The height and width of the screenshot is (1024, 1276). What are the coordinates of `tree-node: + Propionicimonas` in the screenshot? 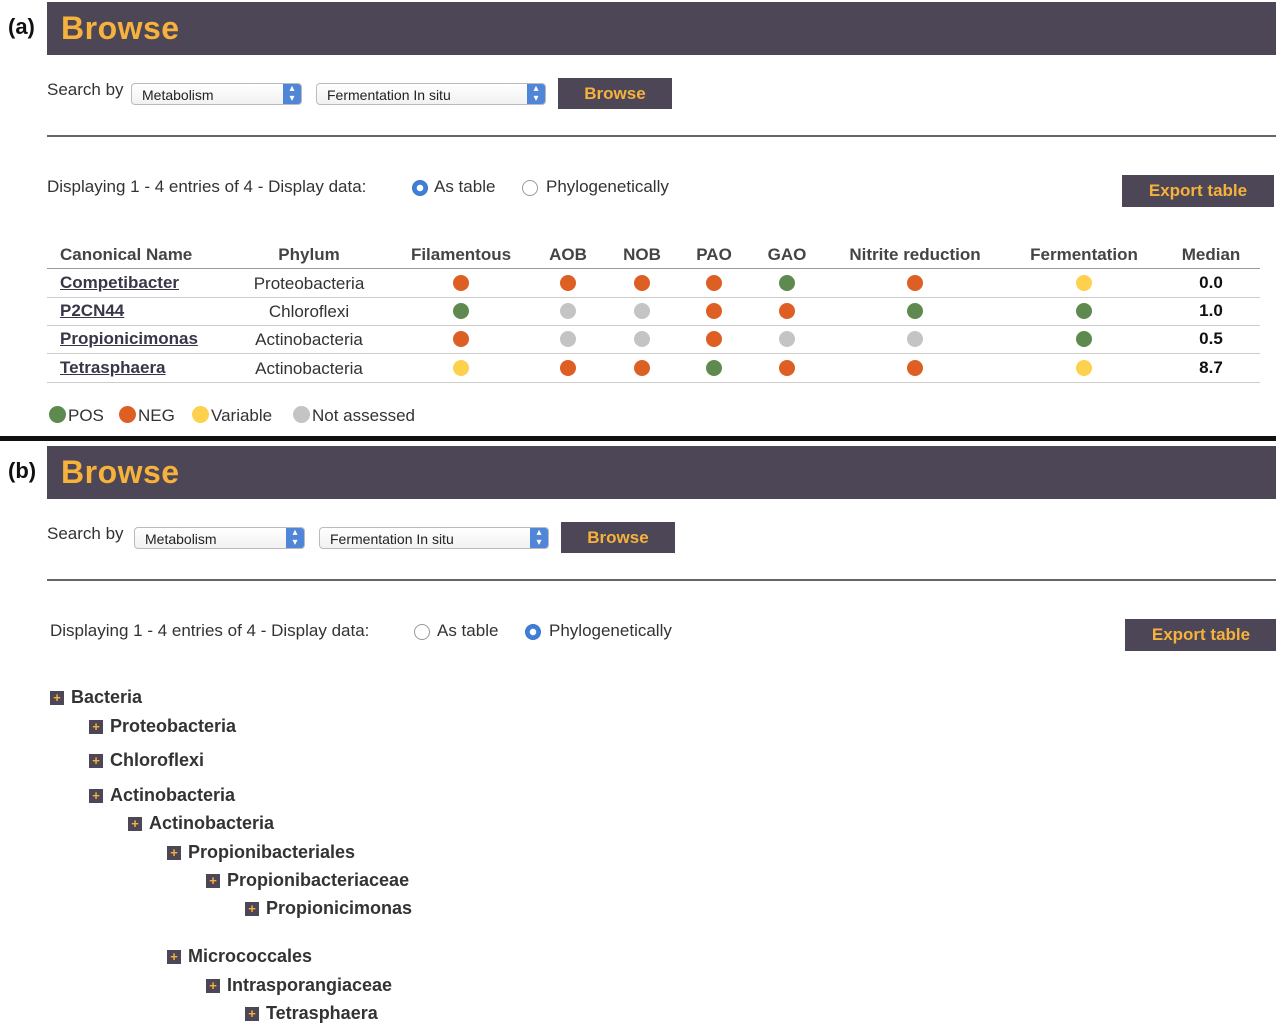 It's located at (328, 908).